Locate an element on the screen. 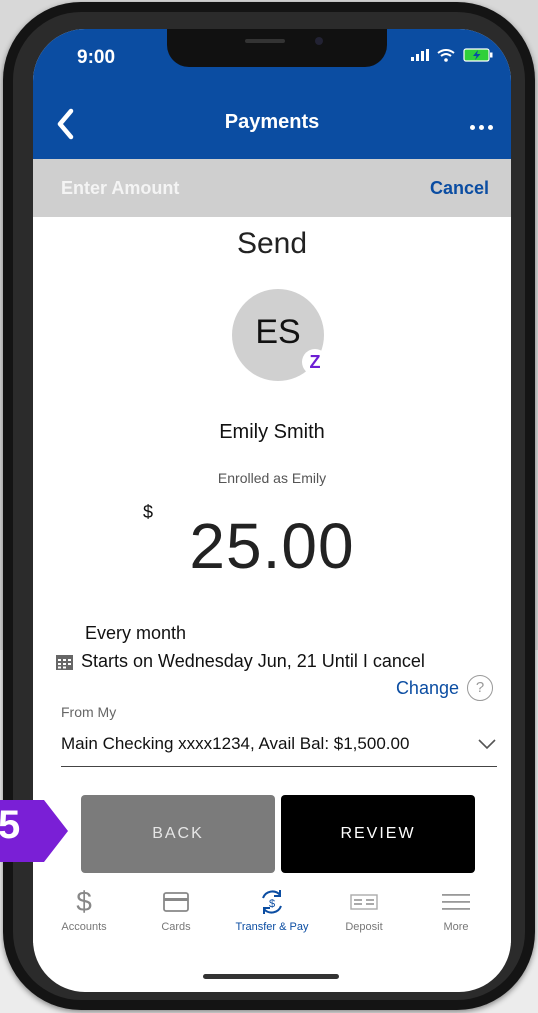 This screenshot has height=1013, width=538. tab-accounts: $ Accounts is located at coordinates (84, 910).